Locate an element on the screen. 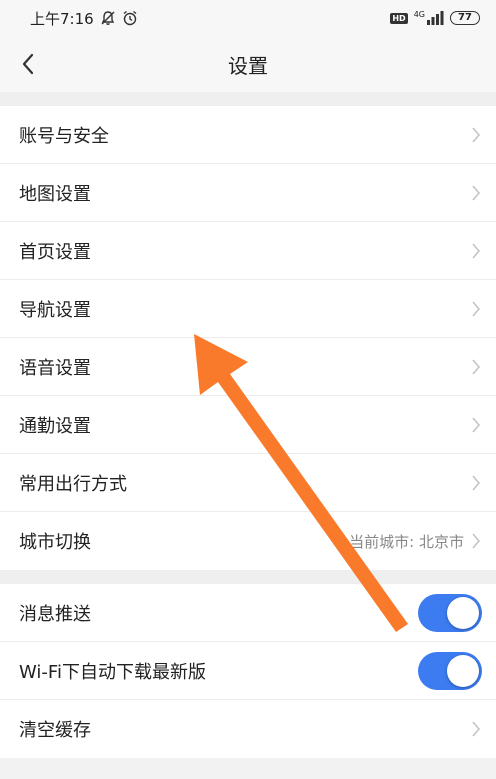 Image resolution: width=496 pixels, height=779 pixels. settings-row-push-notifications: 消息推送 is located at coordinates (248, 613).